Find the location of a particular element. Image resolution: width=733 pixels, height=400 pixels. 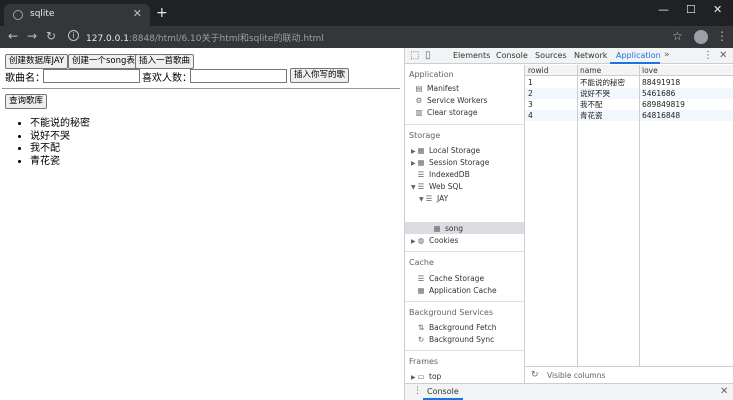

sidebar-item-session-storage: ▶ ▦ Session Storage is located at coordinates (450, 162).